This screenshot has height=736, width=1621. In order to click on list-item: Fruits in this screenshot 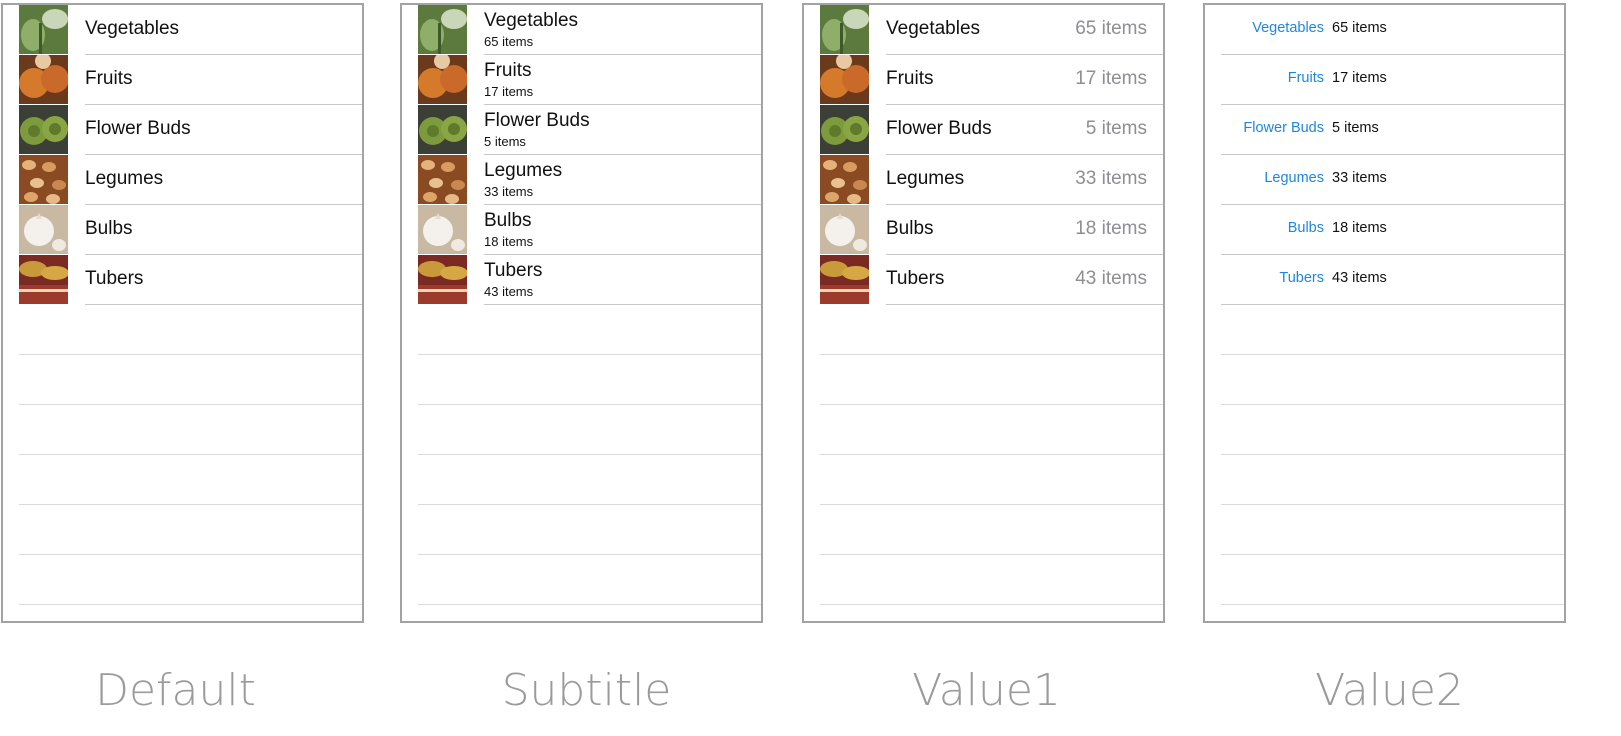, I will do `click(182, 80)`.